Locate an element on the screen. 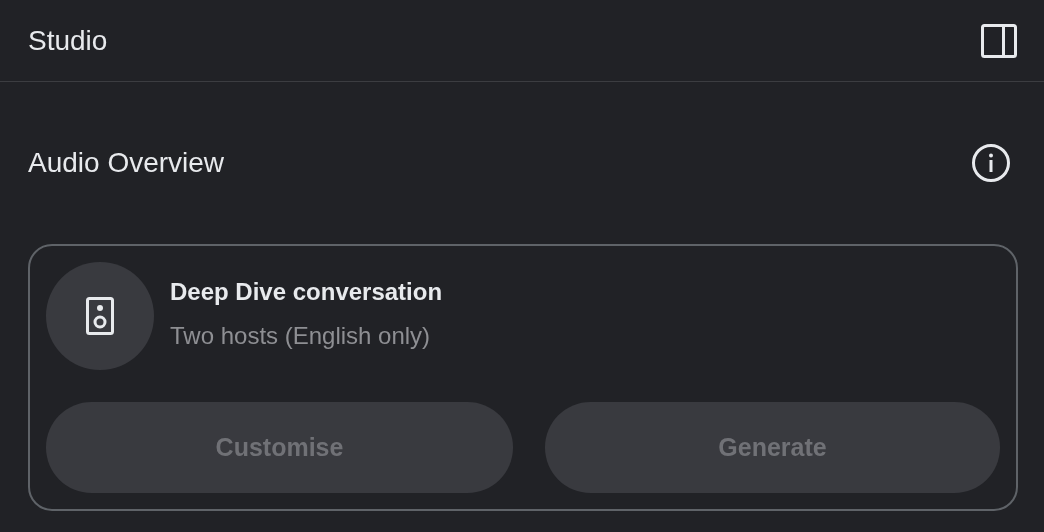  sidebar-toggle-icon is located at coordinates (999, 40).